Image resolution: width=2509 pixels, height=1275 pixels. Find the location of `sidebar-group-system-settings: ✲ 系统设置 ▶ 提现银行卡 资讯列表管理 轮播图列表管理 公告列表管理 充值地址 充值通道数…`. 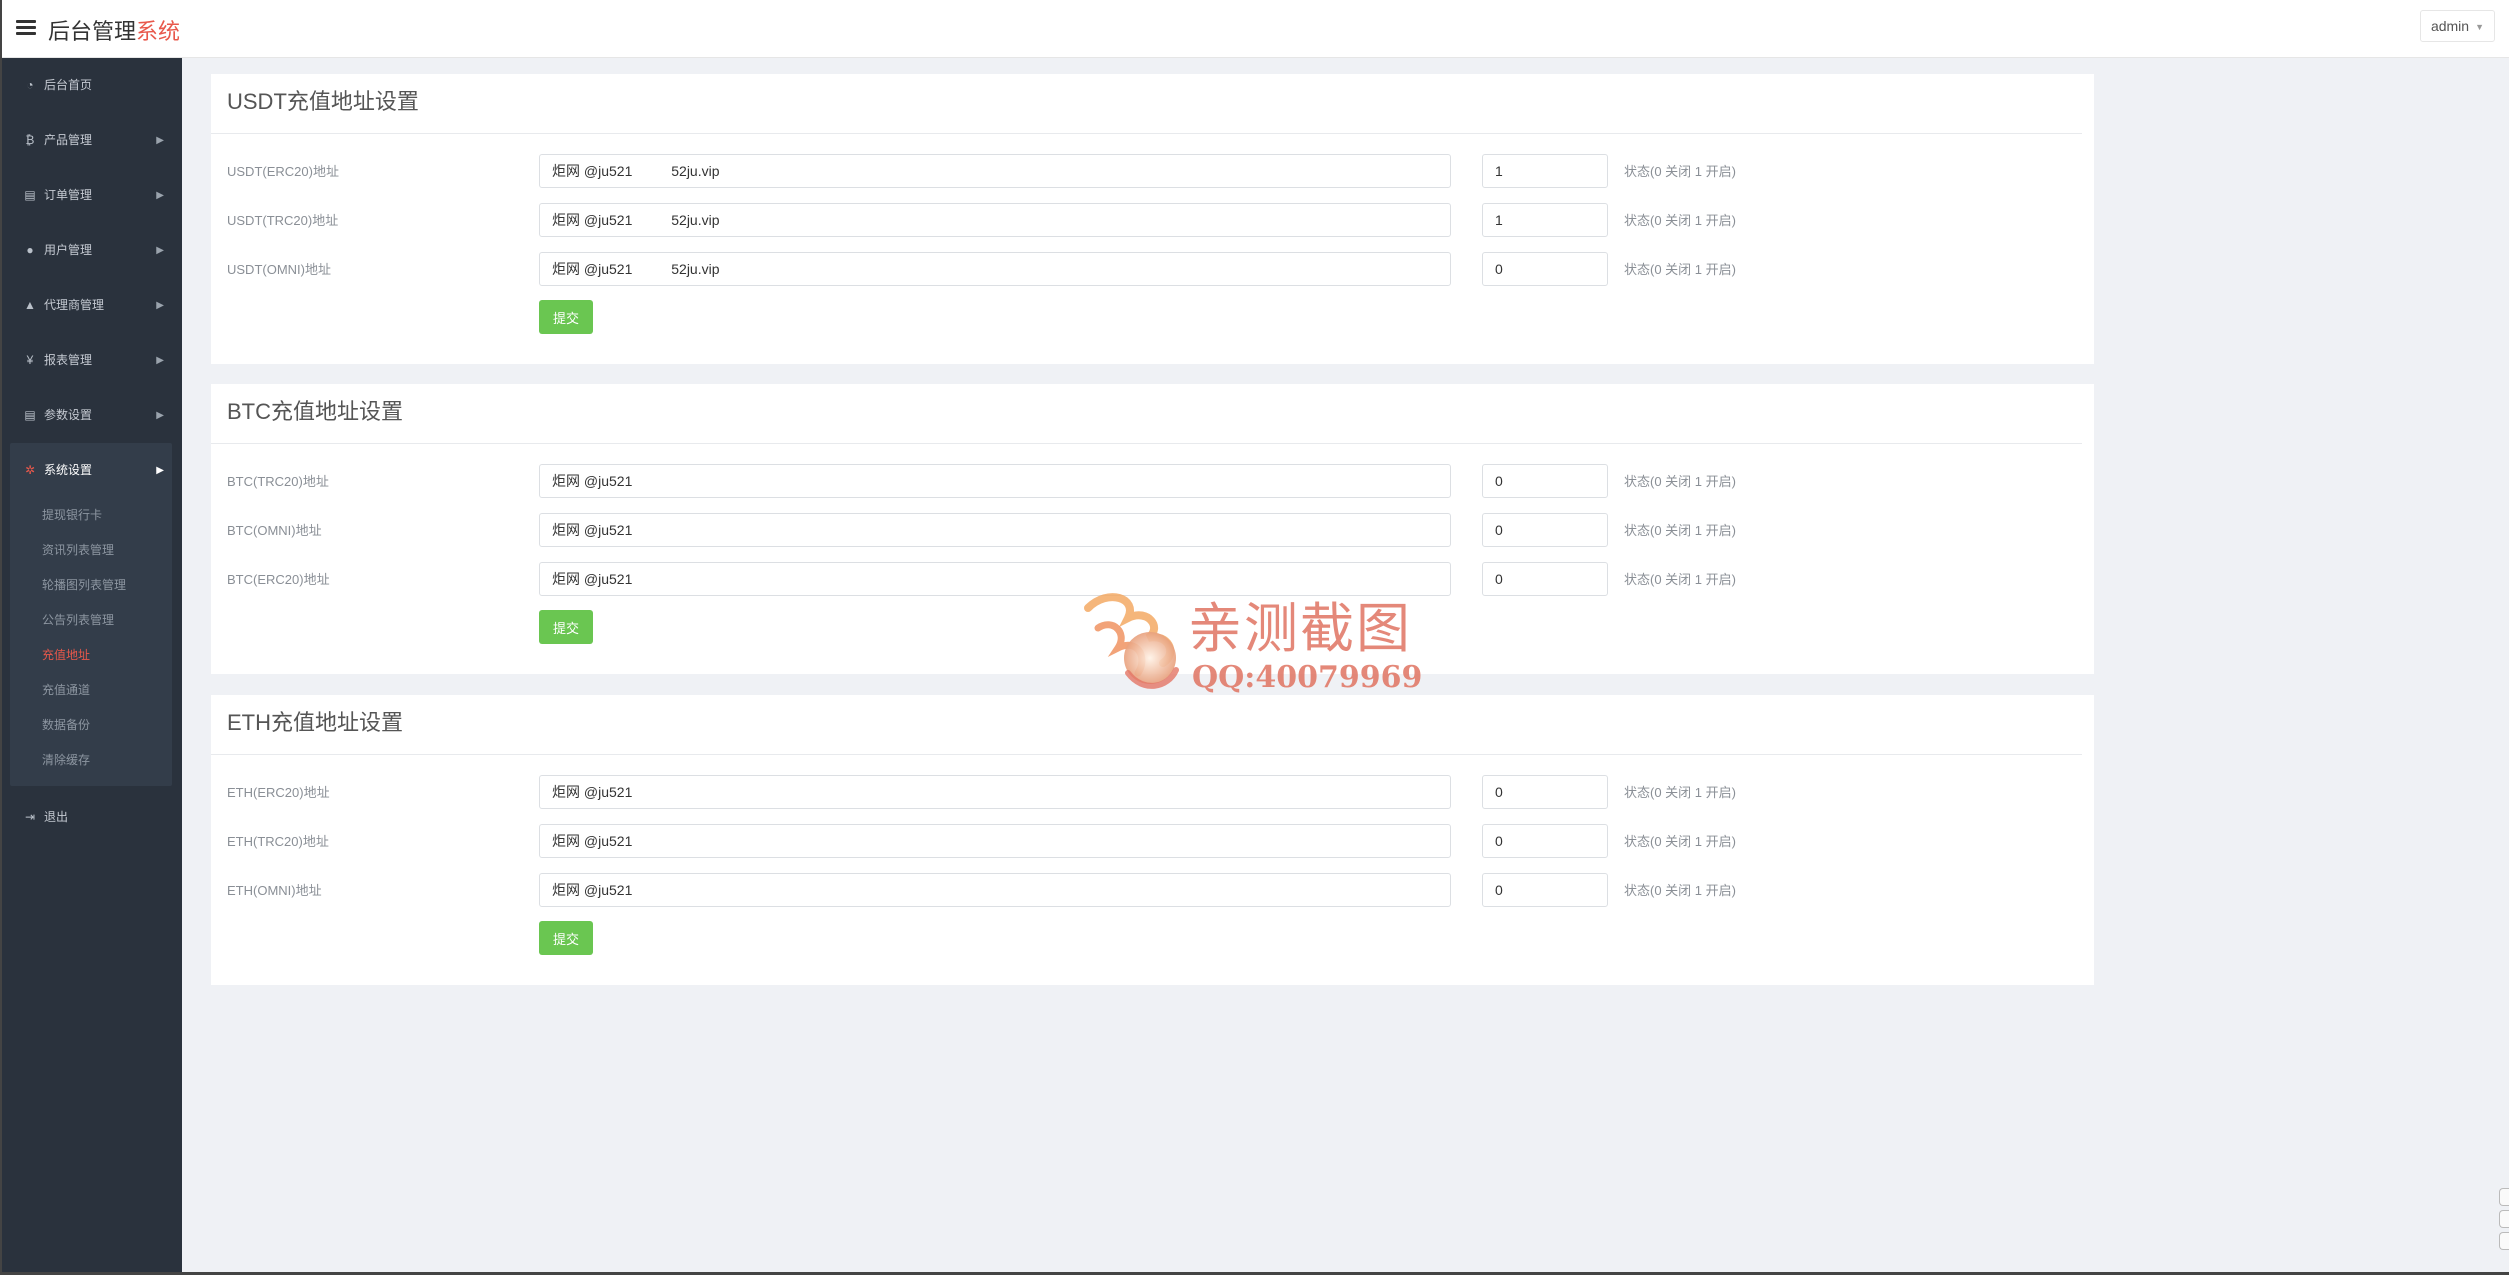

sidebar-group-system-settings: ✲ 系统设置 ▶ 提现银行卡 资讯列表管理 轮播图列表管理 公告列表管理 充值地址 充值通道数… is located at coordinates (91, 614).